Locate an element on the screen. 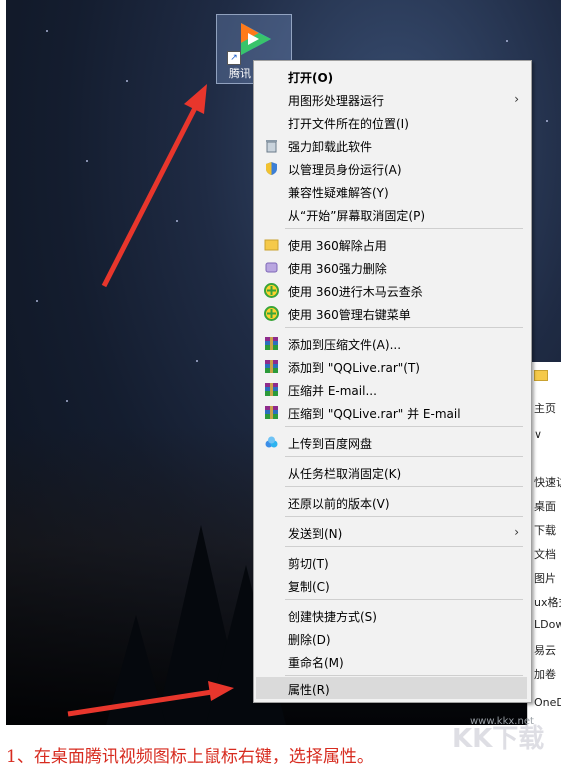  menu-item-label: 从任务栏取消固定(K) is located at coordinates (345, 474).